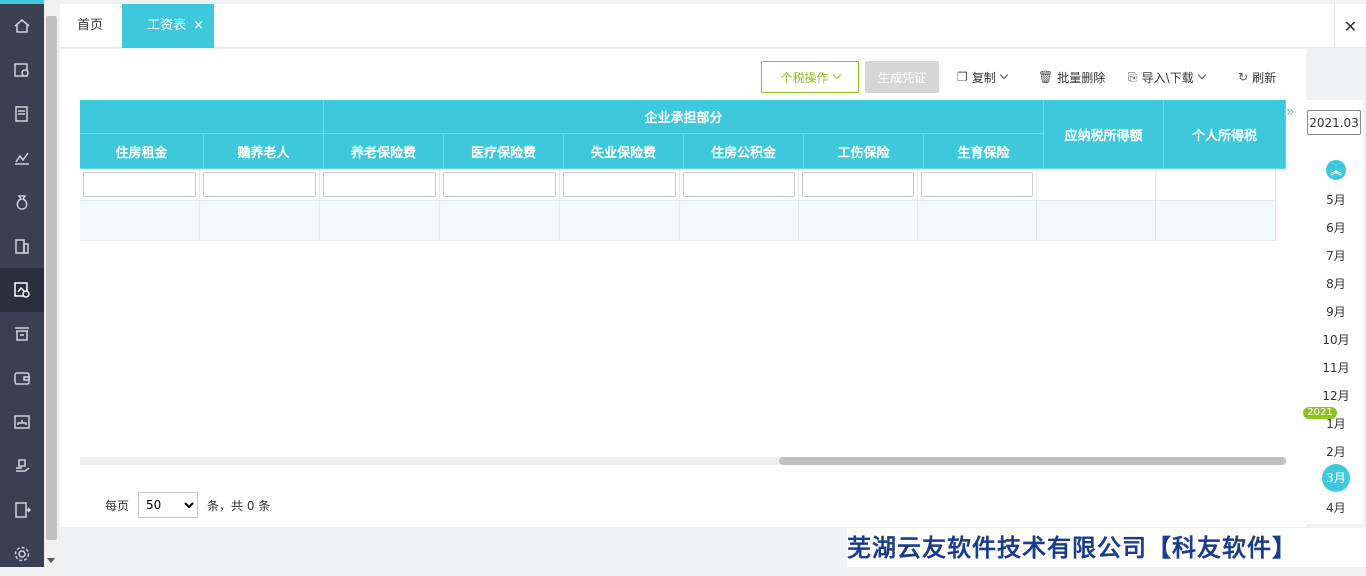 Image resolution: width=1366 pixels, height=576 pixels. Describe the element at coordinates (90, 26) in the screenshot. I see `tab-home: 首页` at that location.